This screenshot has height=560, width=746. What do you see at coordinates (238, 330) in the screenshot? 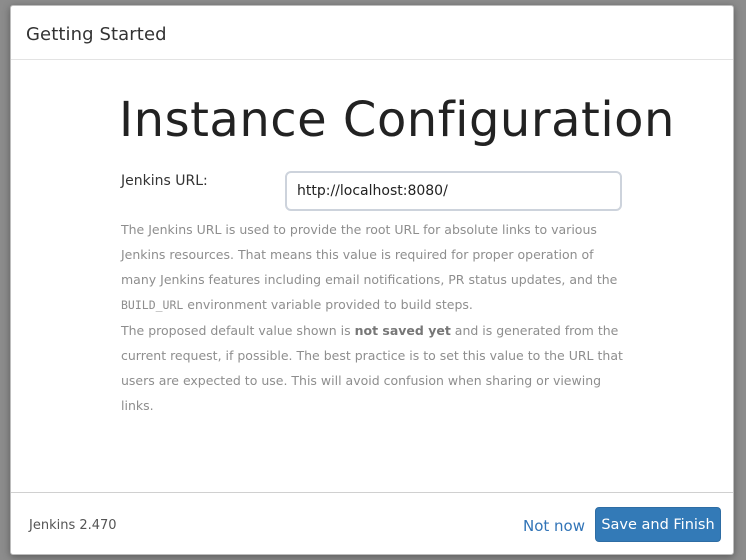
I see `help-text: The proposed default value shown is` at bounding box center [238, 330].